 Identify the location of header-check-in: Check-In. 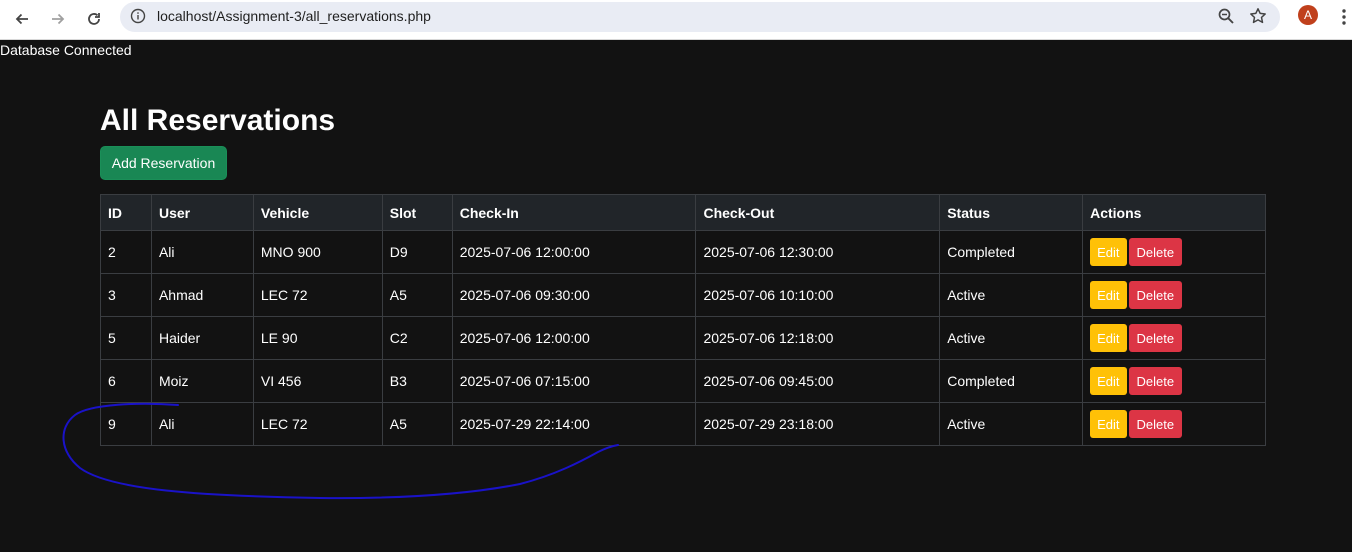
(574, 212).